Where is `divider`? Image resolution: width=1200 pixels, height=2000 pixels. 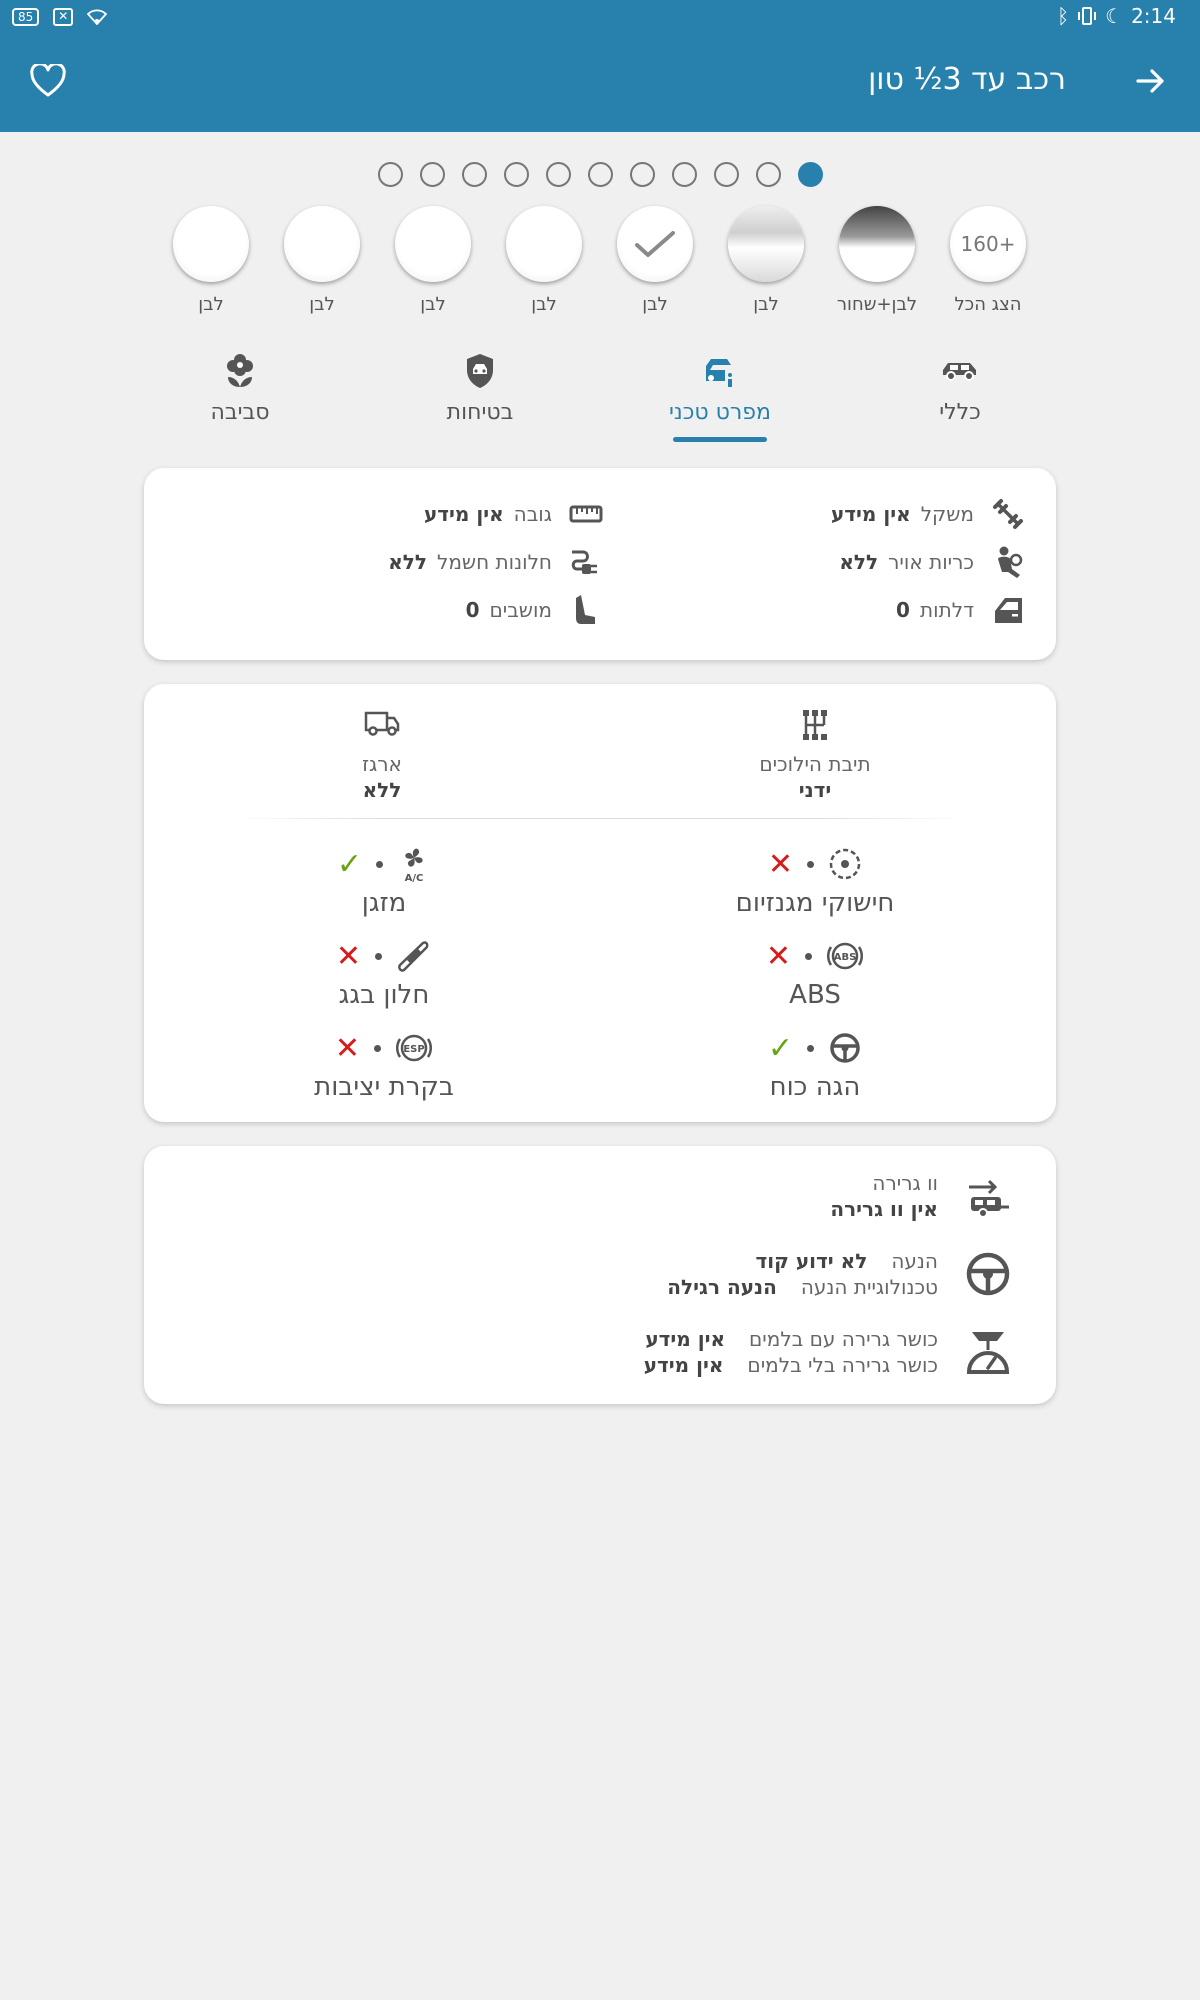 divider is located at coordinates (600, 818).